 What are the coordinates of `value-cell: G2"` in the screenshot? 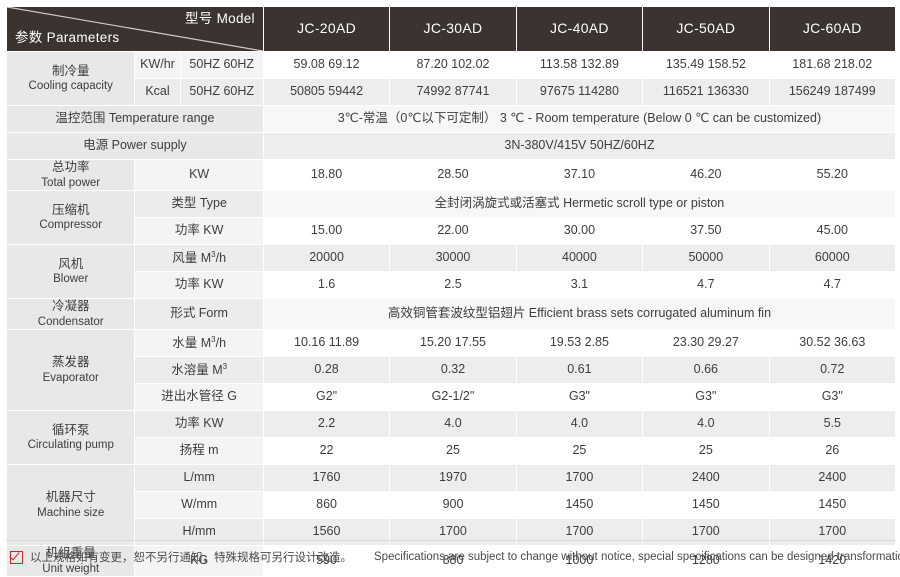 It's located at (326, 397).